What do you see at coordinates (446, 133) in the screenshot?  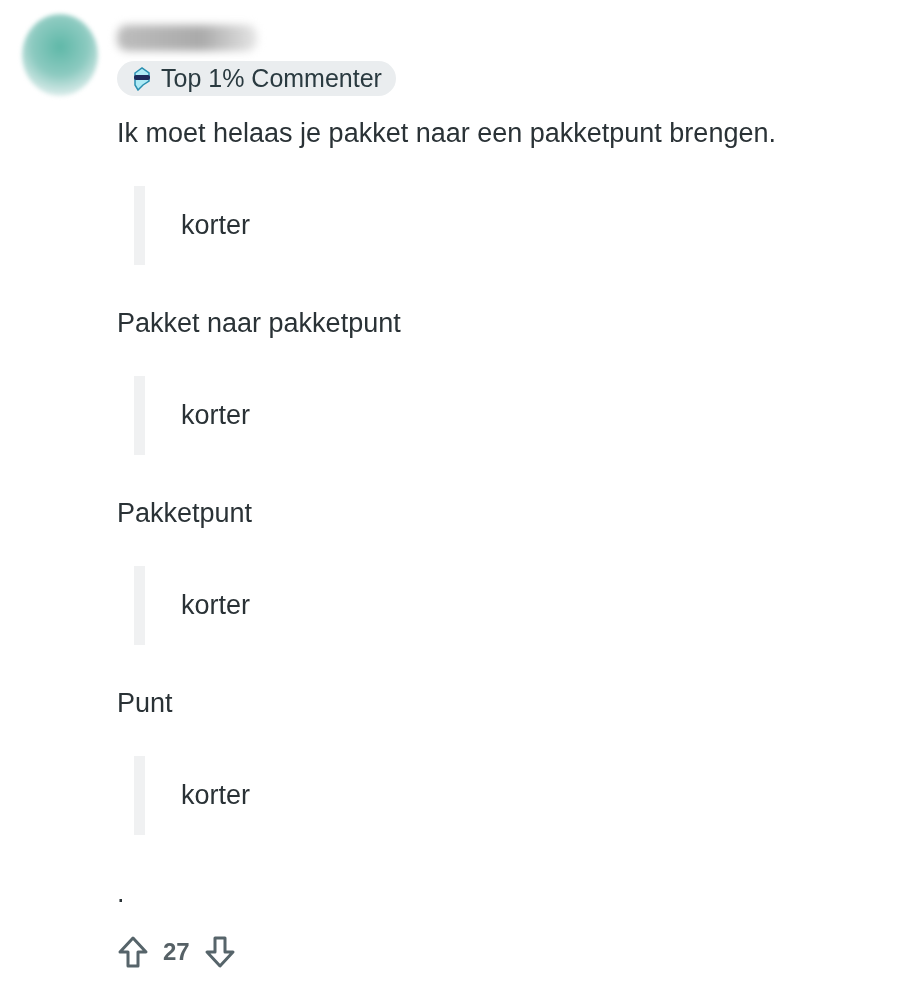 I see `comment-text: Ik moet helaas je pakket naar een pakketpunt brengen.` at bounding box center [446, 133].